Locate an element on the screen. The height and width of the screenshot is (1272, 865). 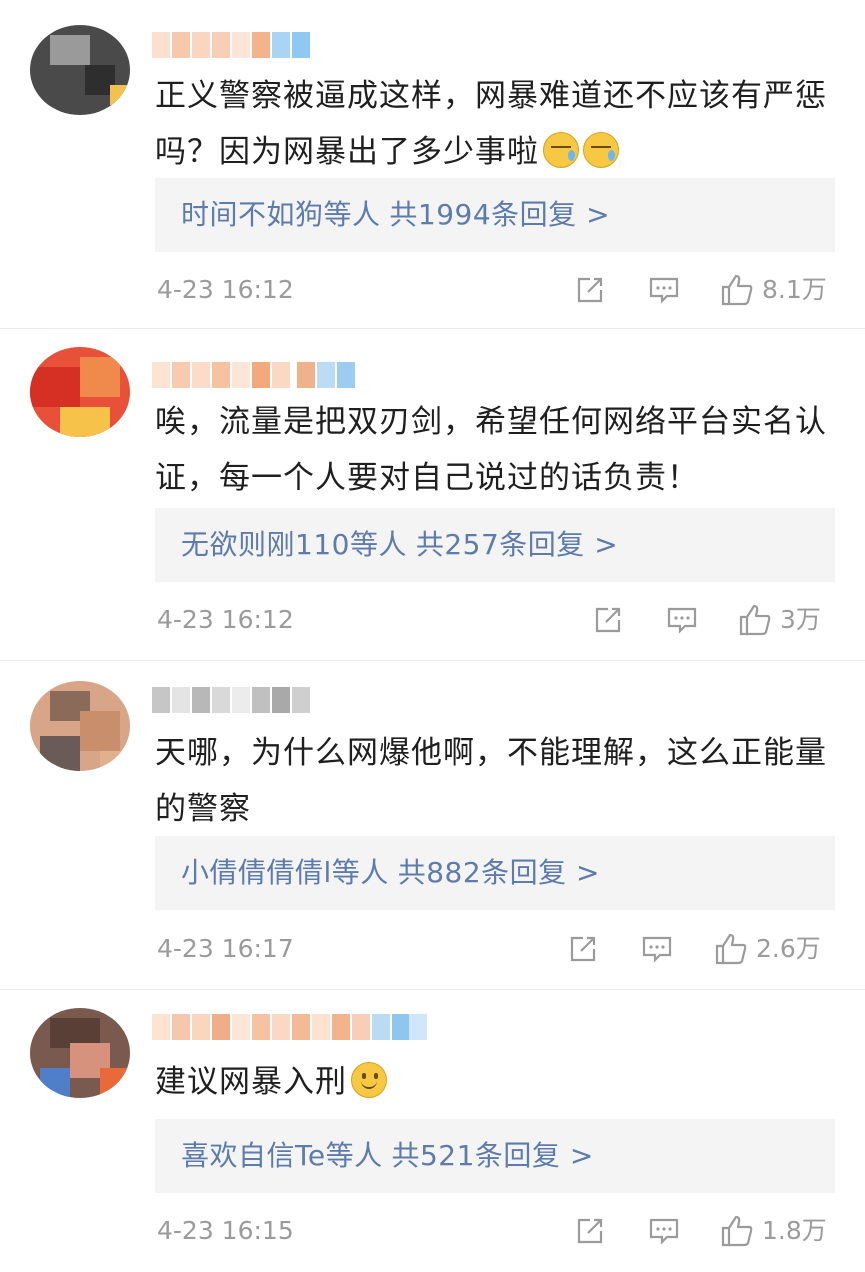
comment-time: 4-23 16:17 is located at coordinates (225, 948).